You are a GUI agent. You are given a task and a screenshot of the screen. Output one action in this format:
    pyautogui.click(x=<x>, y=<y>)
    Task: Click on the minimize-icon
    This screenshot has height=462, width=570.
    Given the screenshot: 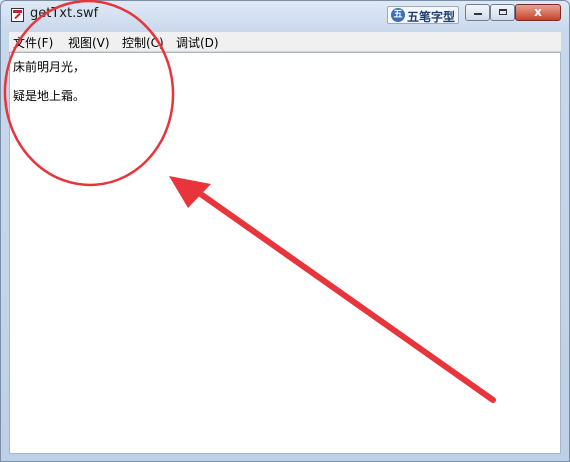 What is the action you would take?
    pyautogui.click(x=477, y=14)
    